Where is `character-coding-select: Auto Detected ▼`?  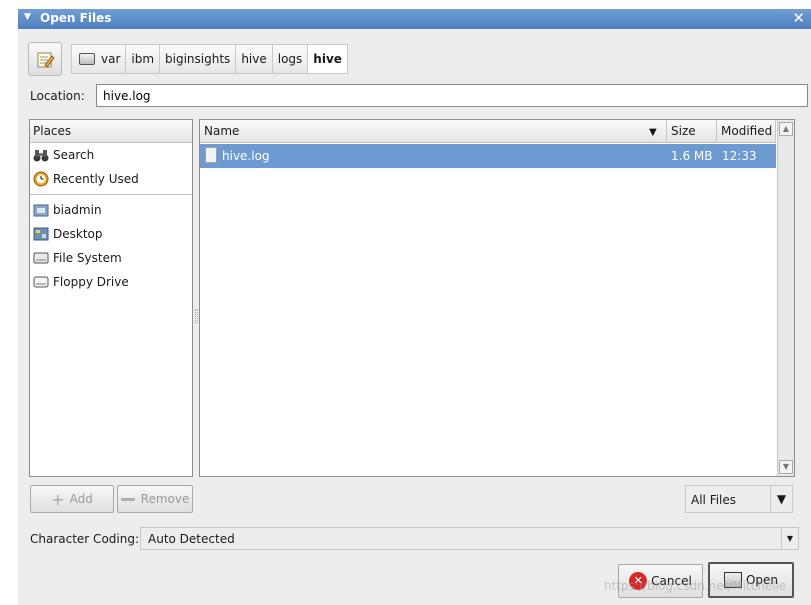 character-coding-select: Auto Detected ▼ is located at coordinates (469, 538).